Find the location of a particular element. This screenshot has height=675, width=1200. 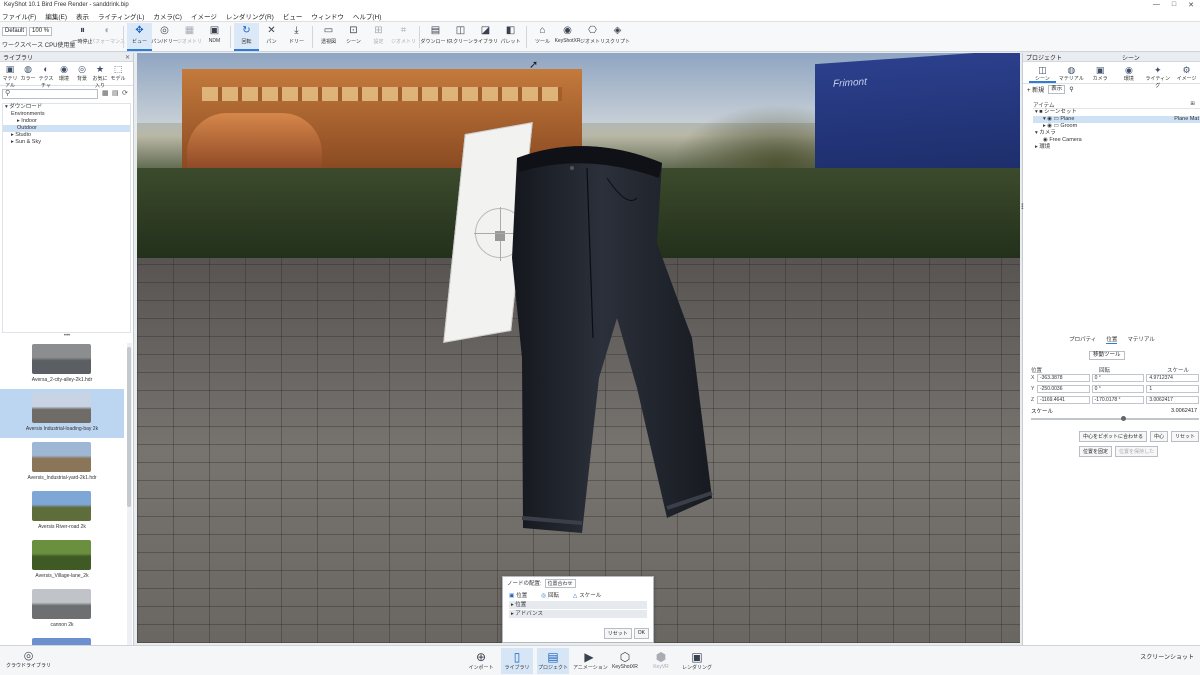

toolbar-button-3: ◎ パン/ドリー is located at coordinates (164, 37).